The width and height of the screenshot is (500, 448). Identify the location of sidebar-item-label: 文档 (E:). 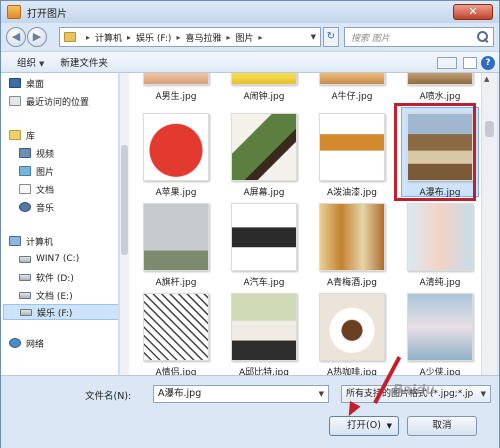
(54, 296).